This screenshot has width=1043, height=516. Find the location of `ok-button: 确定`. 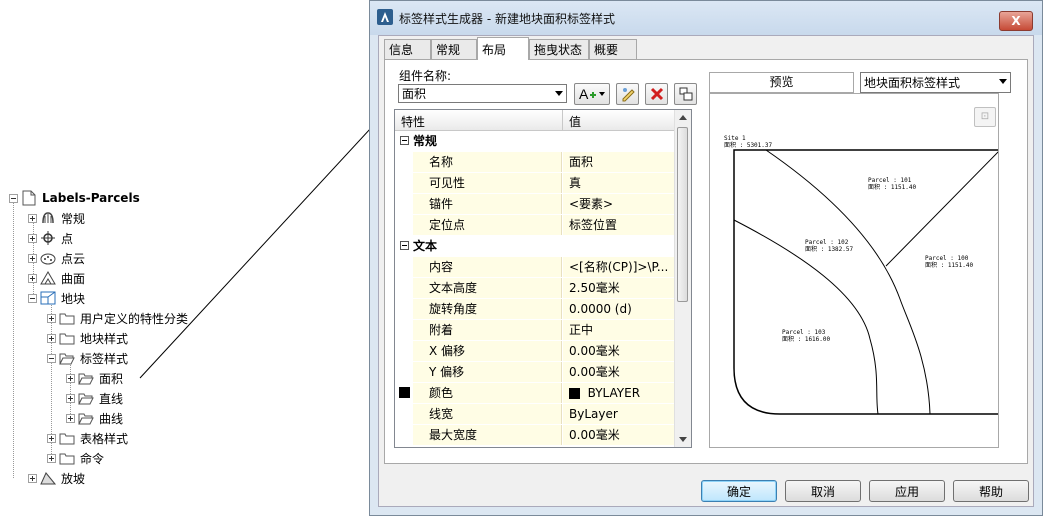

ok-button: 确定 is located at coordinates (739, 491).